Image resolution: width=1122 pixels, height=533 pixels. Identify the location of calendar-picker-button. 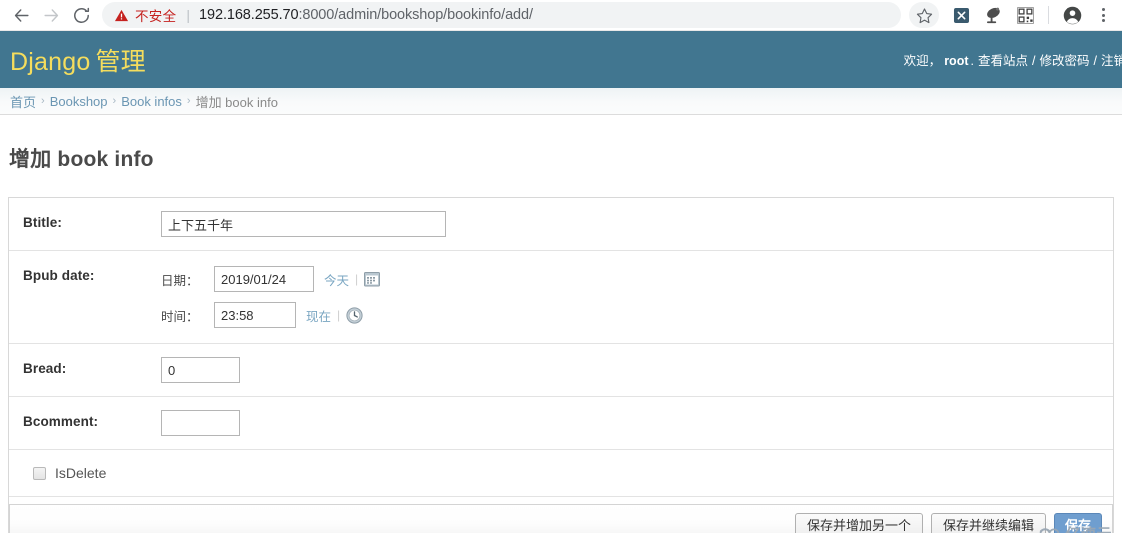
(372, 279).